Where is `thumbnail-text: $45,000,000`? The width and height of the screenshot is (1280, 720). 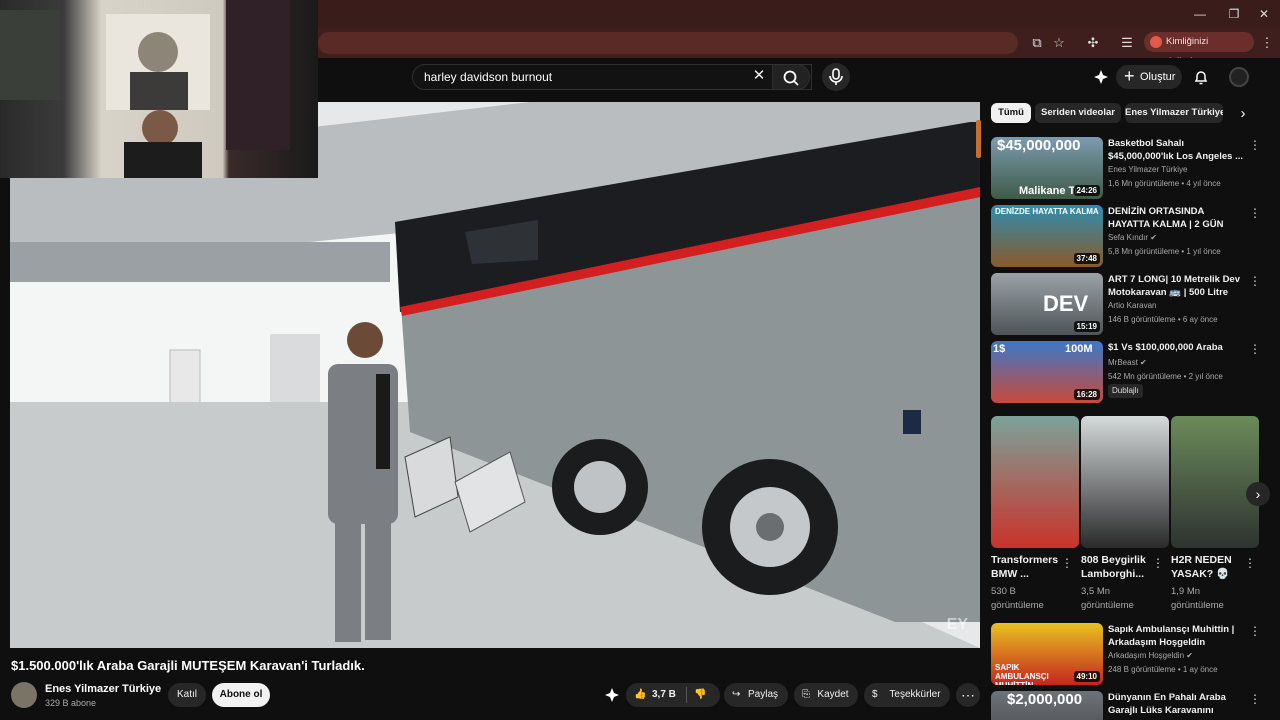 thumbnail-text: $45,000,000 is located at coordinates (1039, 145).